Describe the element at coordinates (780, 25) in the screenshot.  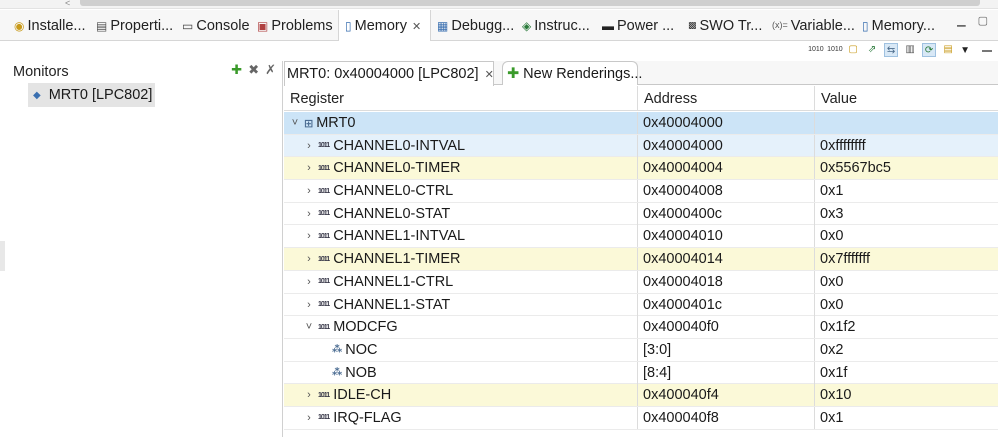
I see `variables-icon: (x)=` at that location.